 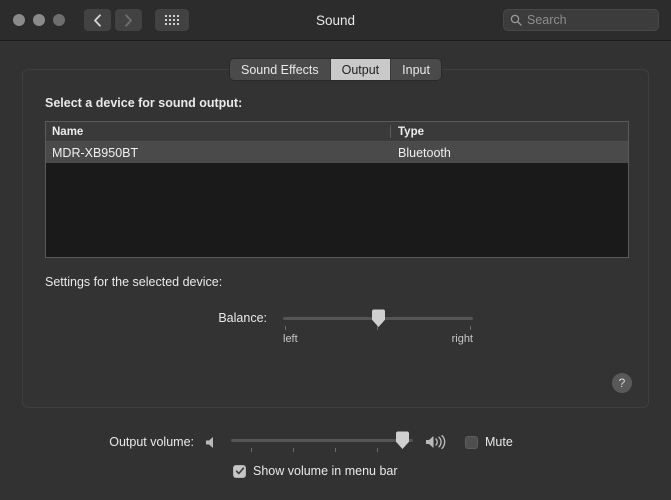 What do you see at coordinates (113, 20) in the screenshot?
I see `navigation-button-group` at bounding box center [113, 20].